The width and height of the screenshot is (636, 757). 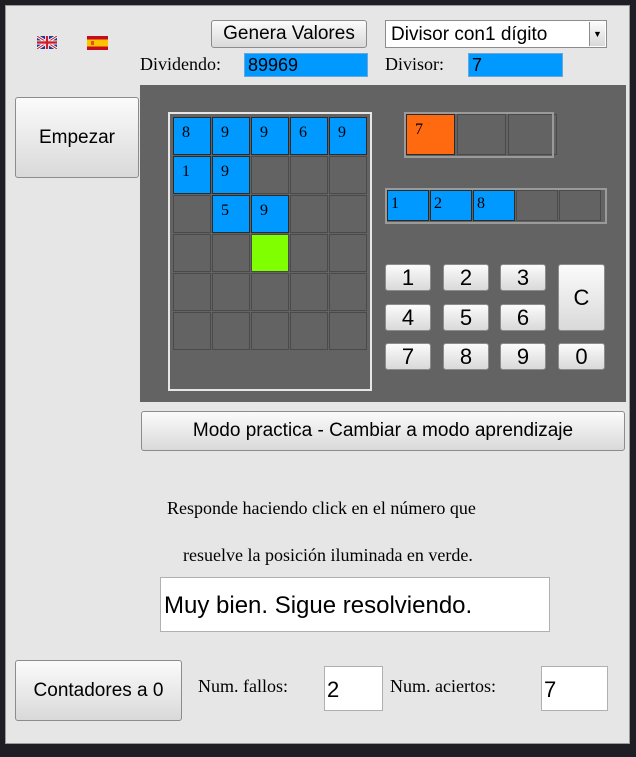 What do you see at coordinates (523, 356) in the screenshot?
I see `key-9: 9` at bounding box center [523, 356].